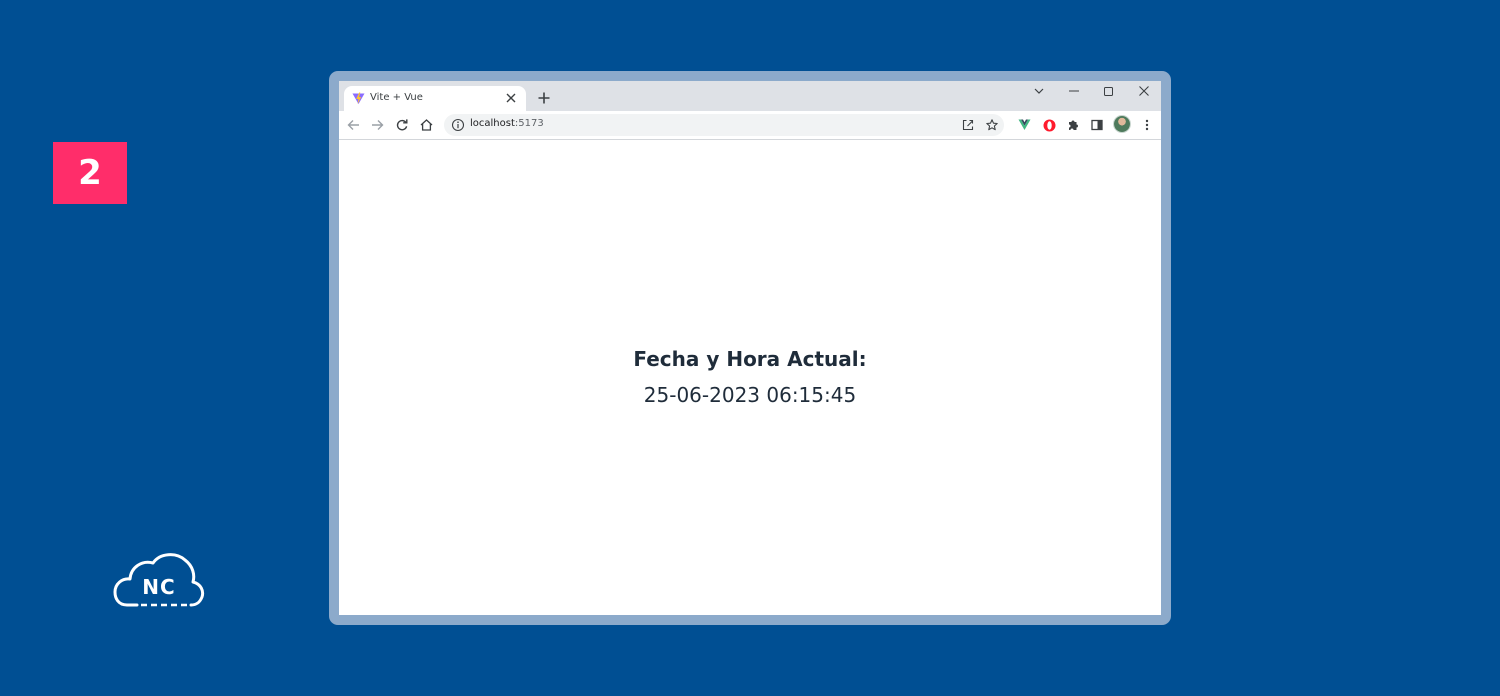 The image size is (1500, 696). I want to click on maximize-icon, so click(1108, 91).